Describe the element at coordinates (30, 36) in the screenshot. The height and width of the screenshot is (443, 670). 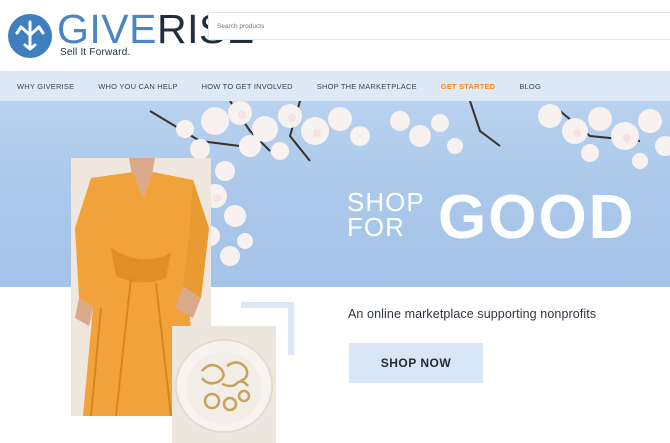
I see `giverise-logo-icon` at that location.